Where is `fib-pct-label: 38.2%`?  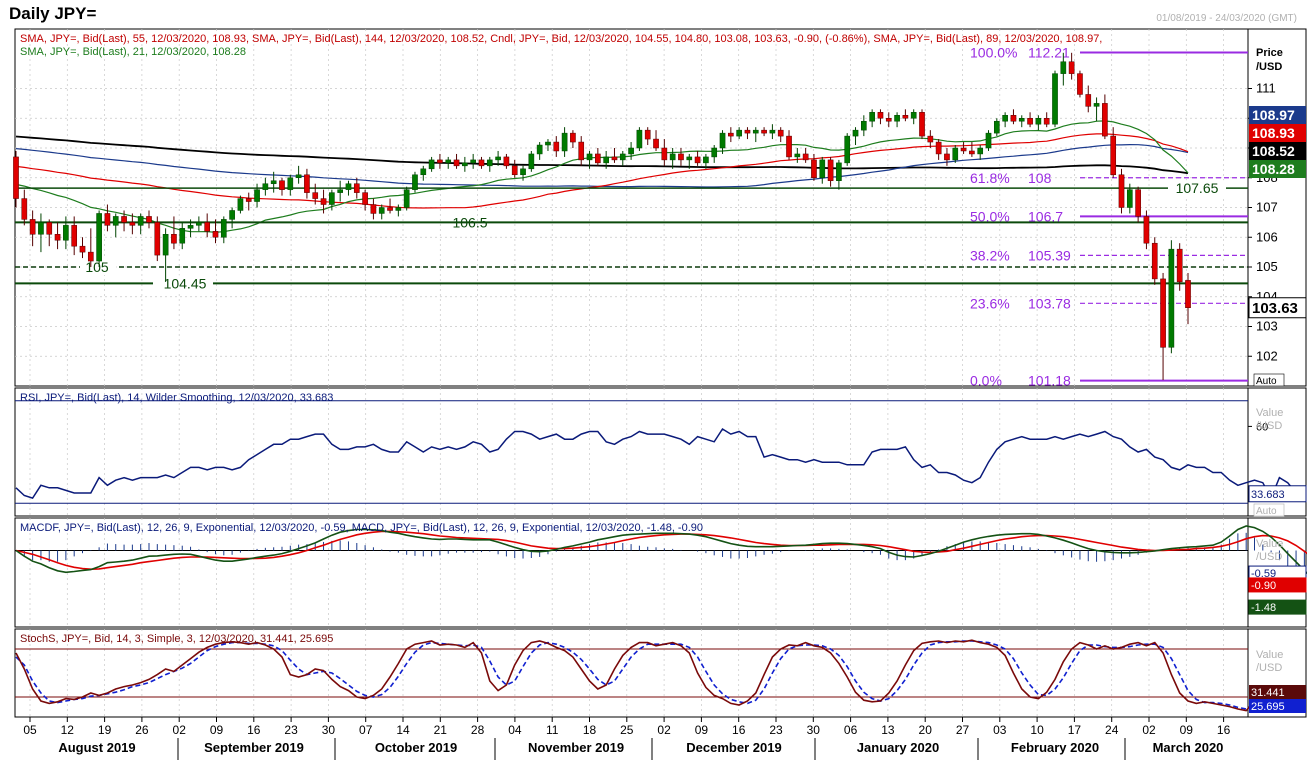 fib-pct-label: 38.2% is located at coordinates (990, 255).